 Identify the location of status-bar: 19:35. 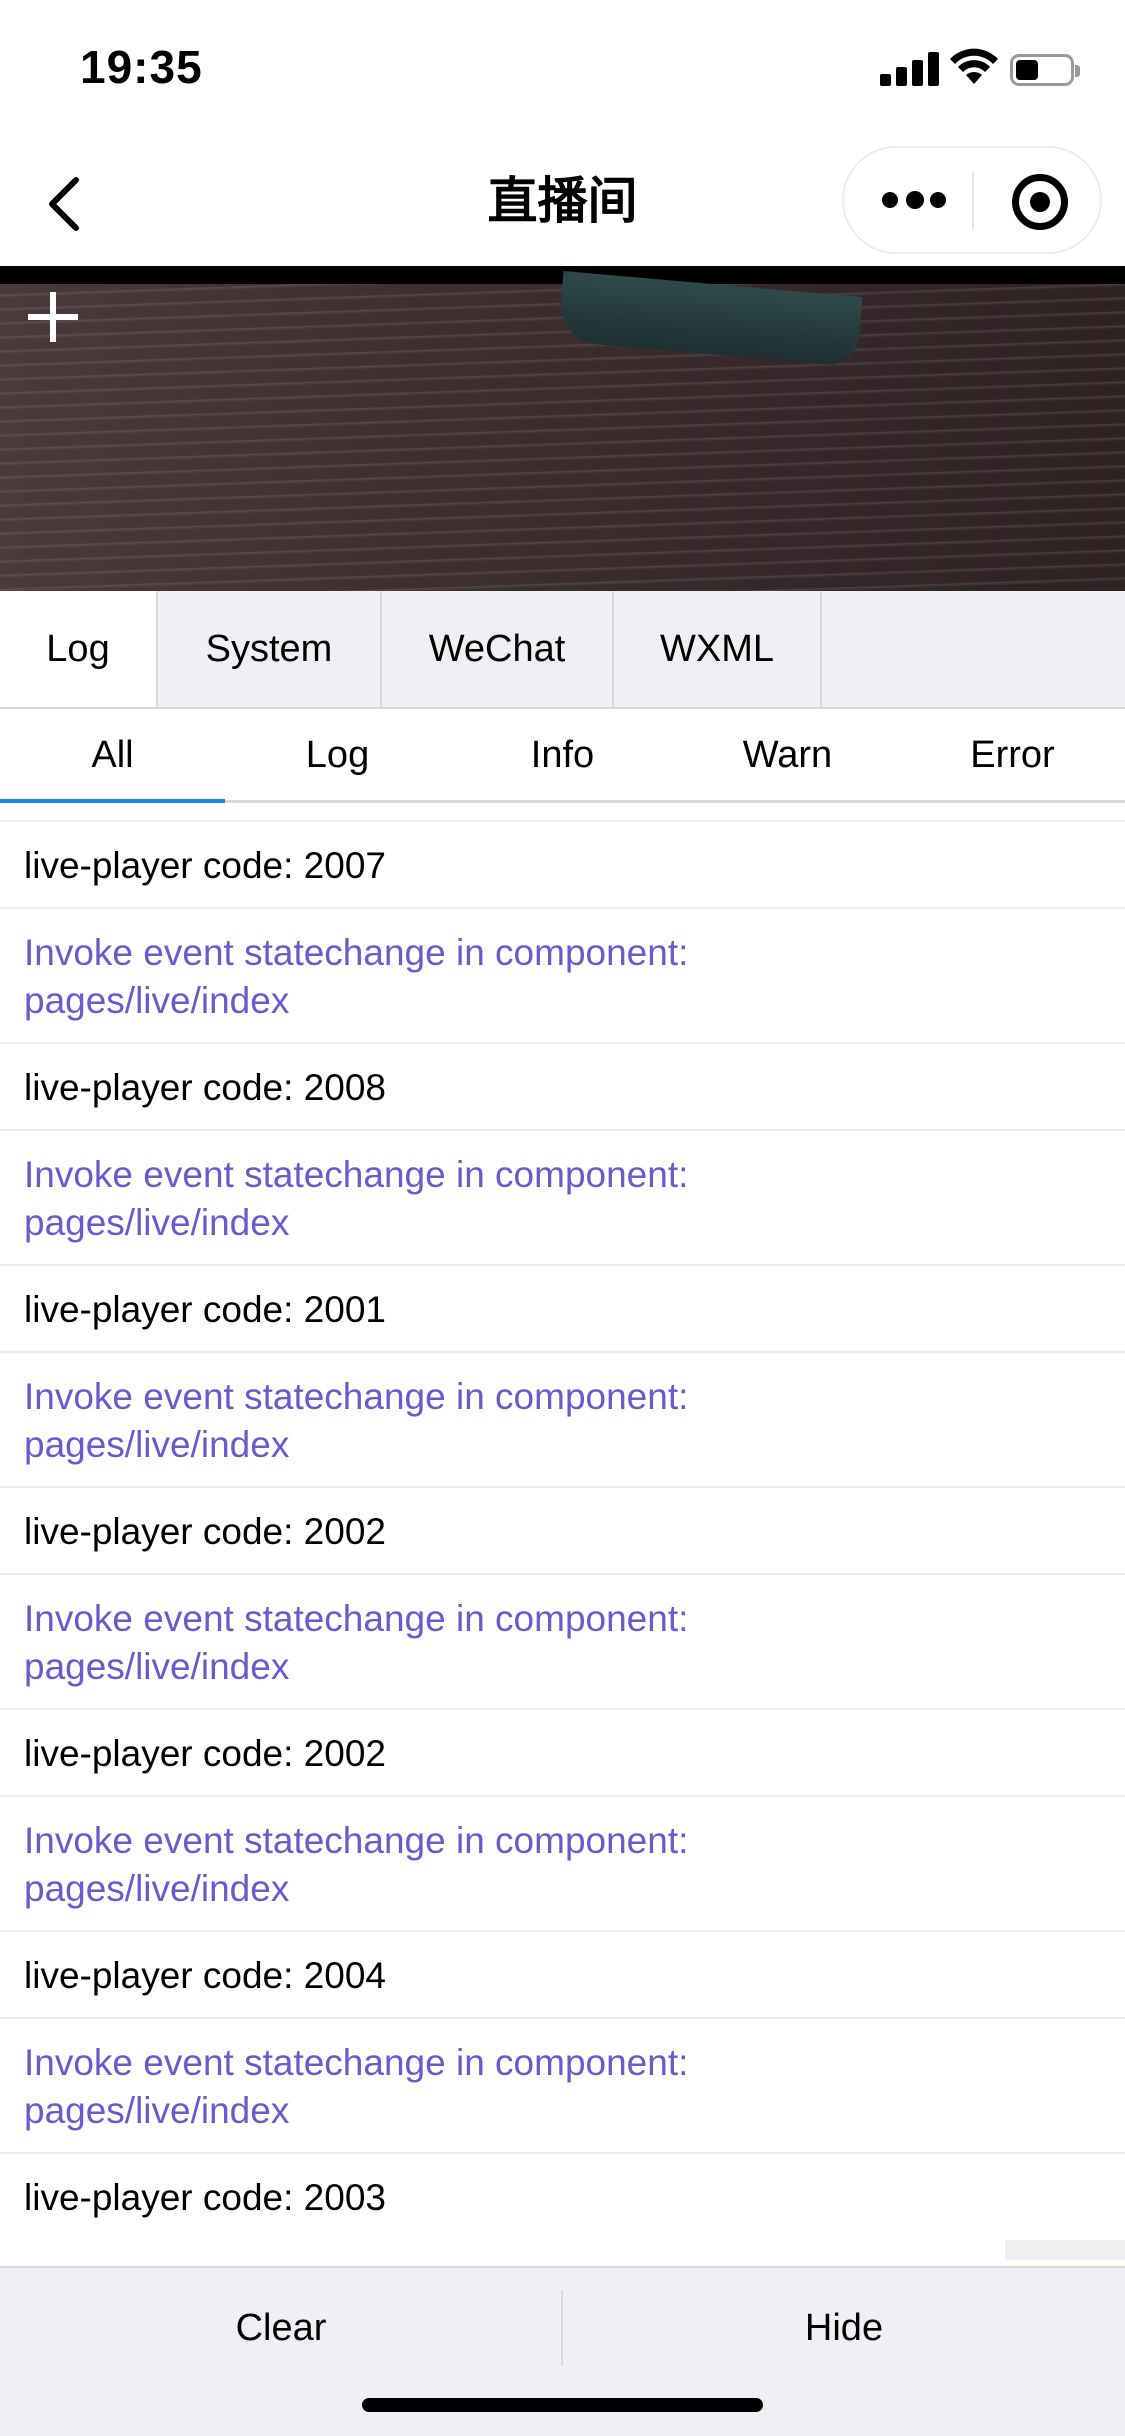
(562, 68).